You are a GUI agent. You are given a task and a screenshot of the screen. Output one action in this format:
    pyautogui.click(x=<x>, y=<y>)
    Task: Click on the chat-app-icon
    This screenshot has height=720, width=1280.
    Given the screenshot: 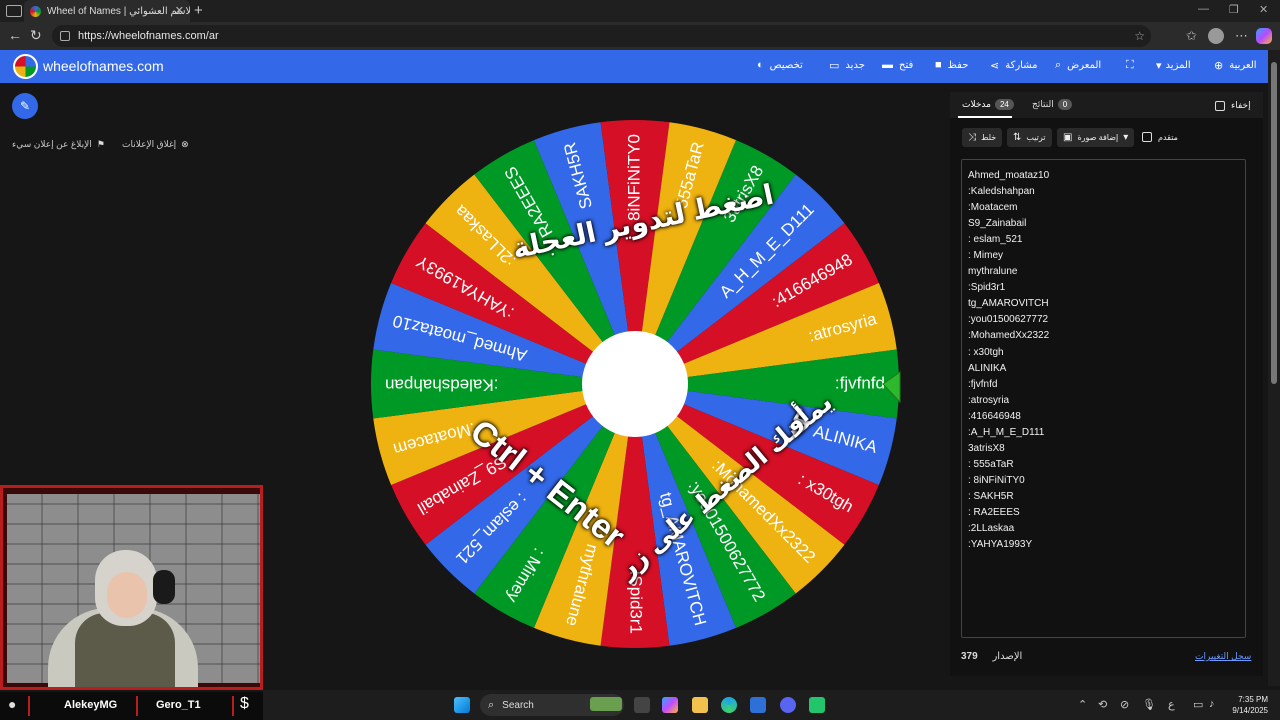 What is the action you would take?
    pyautogui.click(x=817, y=705)
    